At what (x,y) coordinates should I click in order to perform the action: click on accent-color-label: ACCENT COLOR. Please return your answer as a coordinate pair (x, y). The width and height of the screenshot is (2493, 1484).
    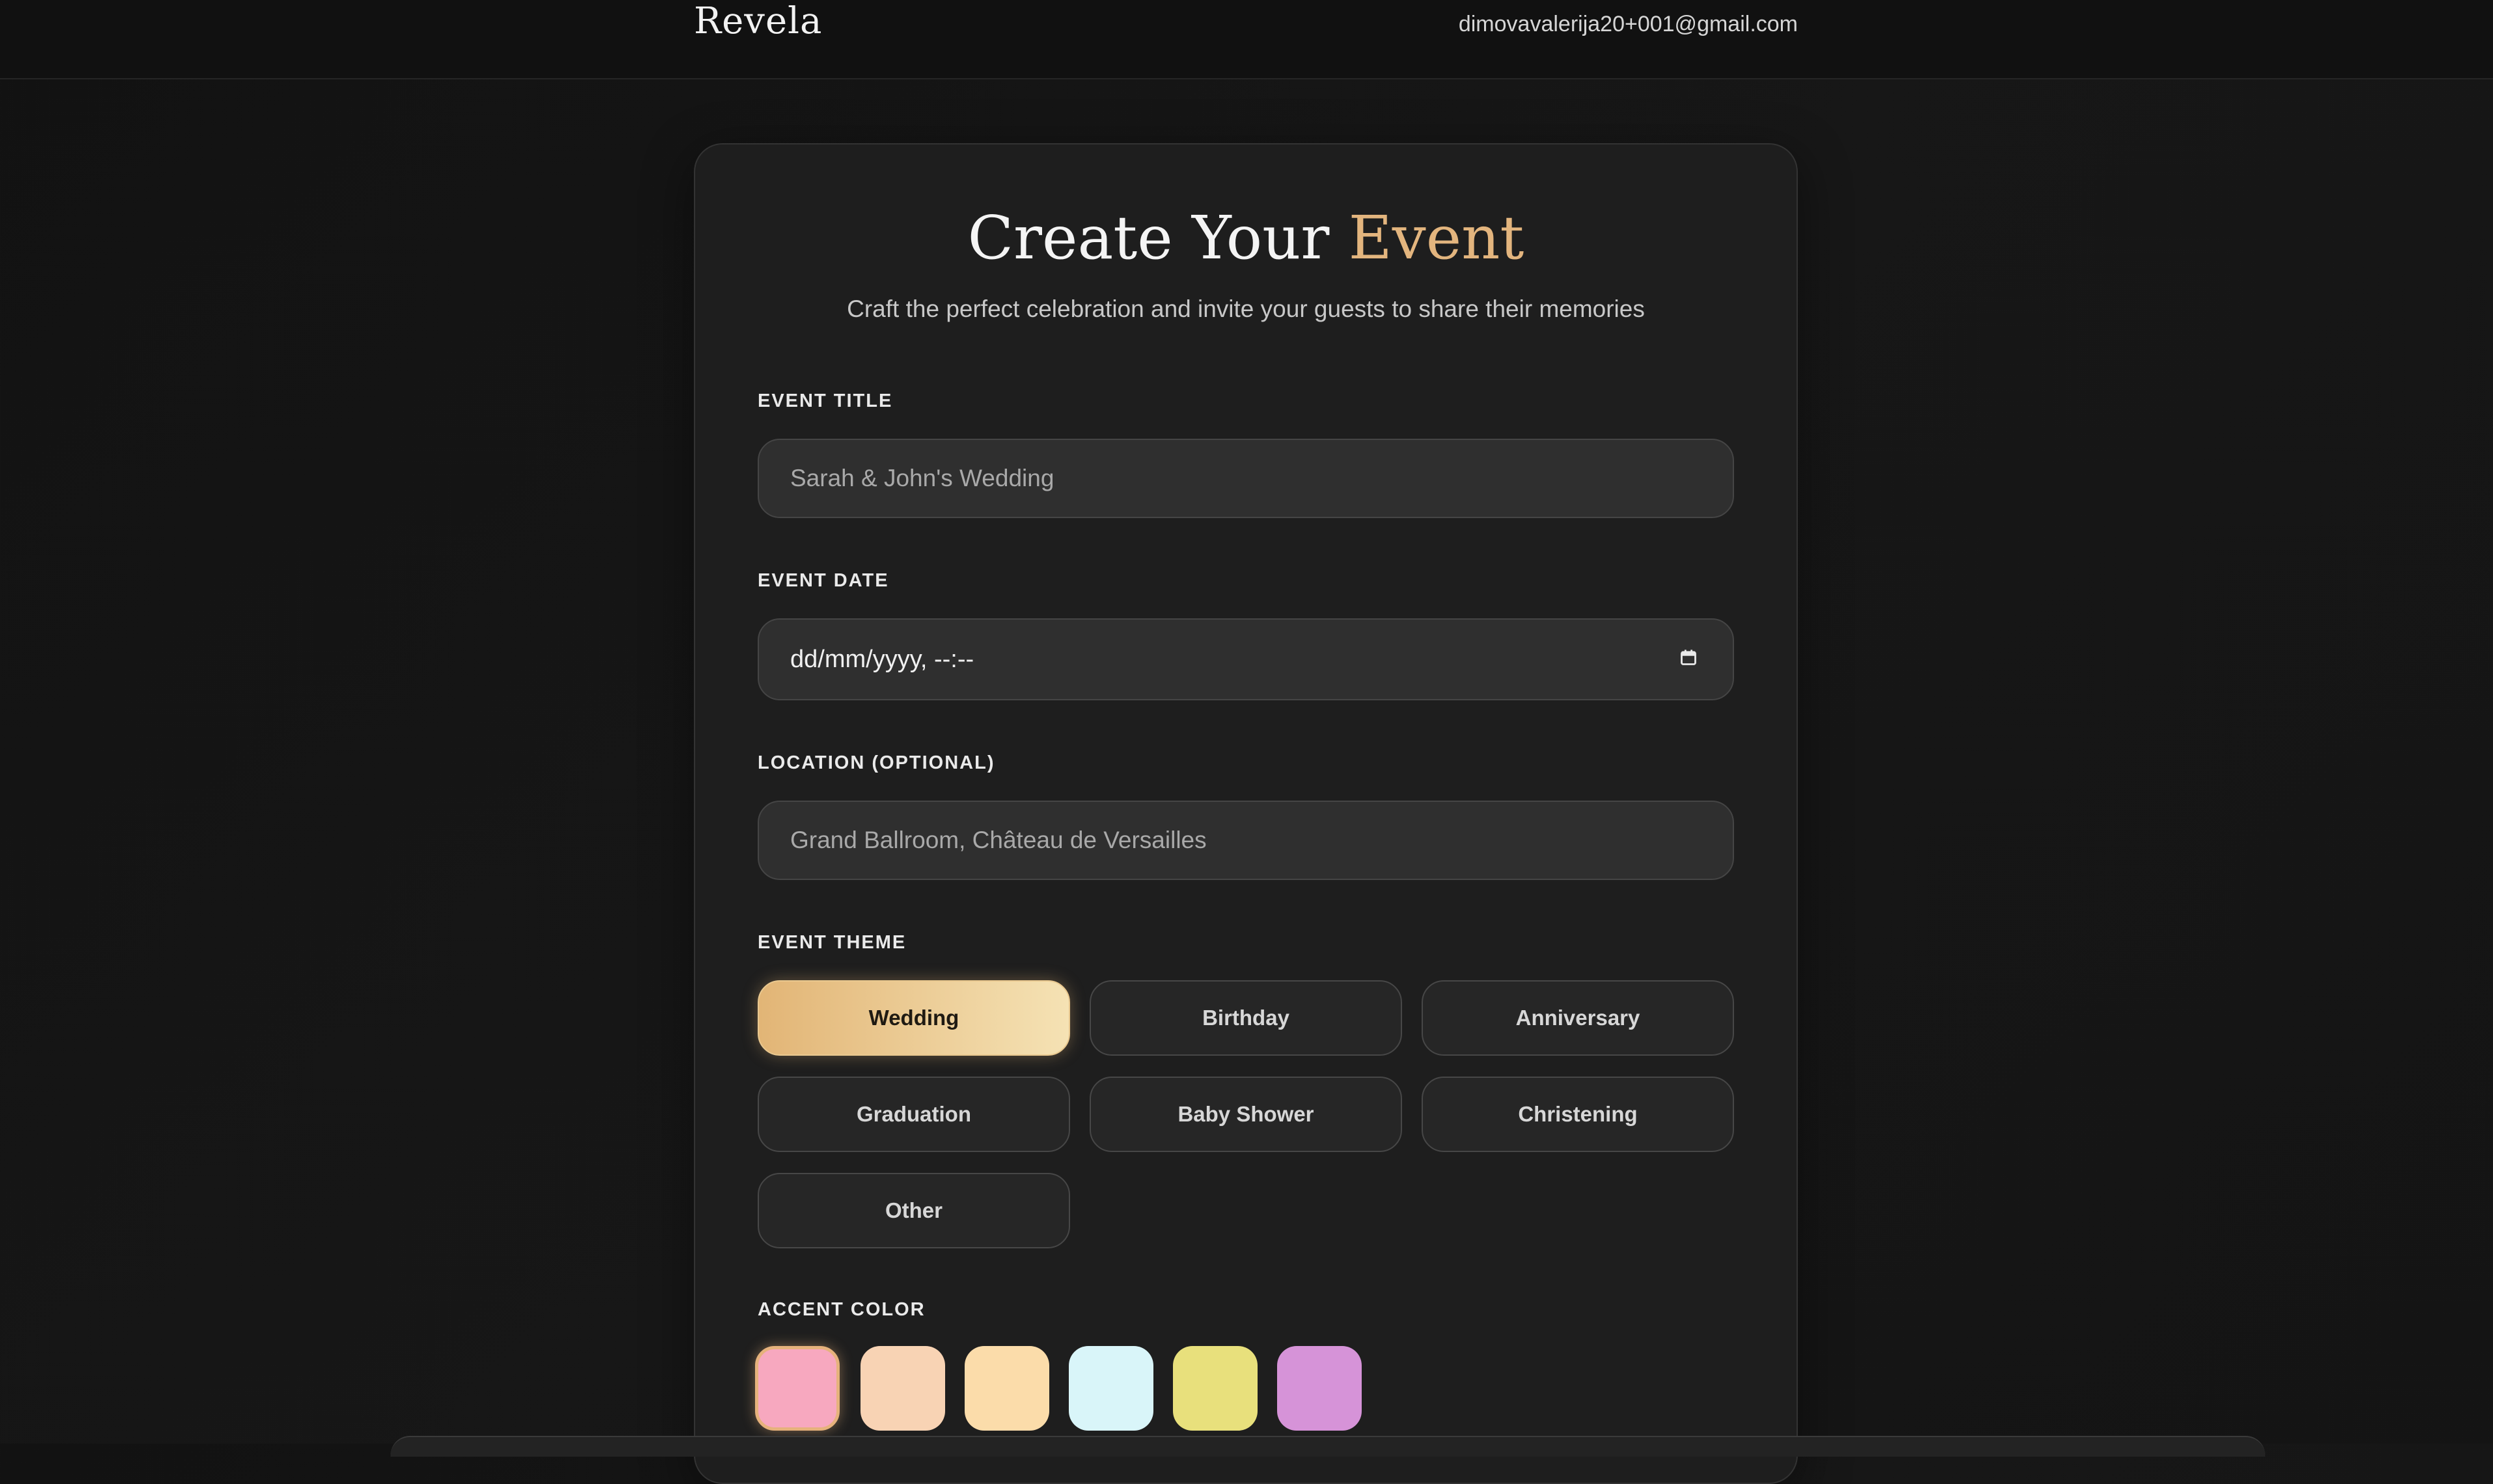
    Looking at the image, I should click on (842, 1309).